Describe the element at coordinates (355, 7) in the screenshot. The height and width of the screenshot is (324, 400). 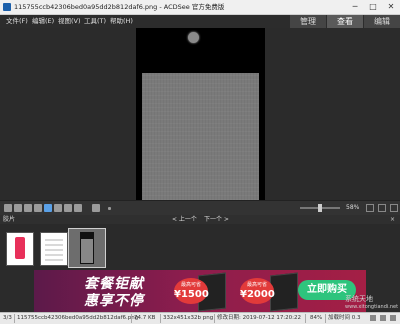
I see `minimize-button: ─` at that location.